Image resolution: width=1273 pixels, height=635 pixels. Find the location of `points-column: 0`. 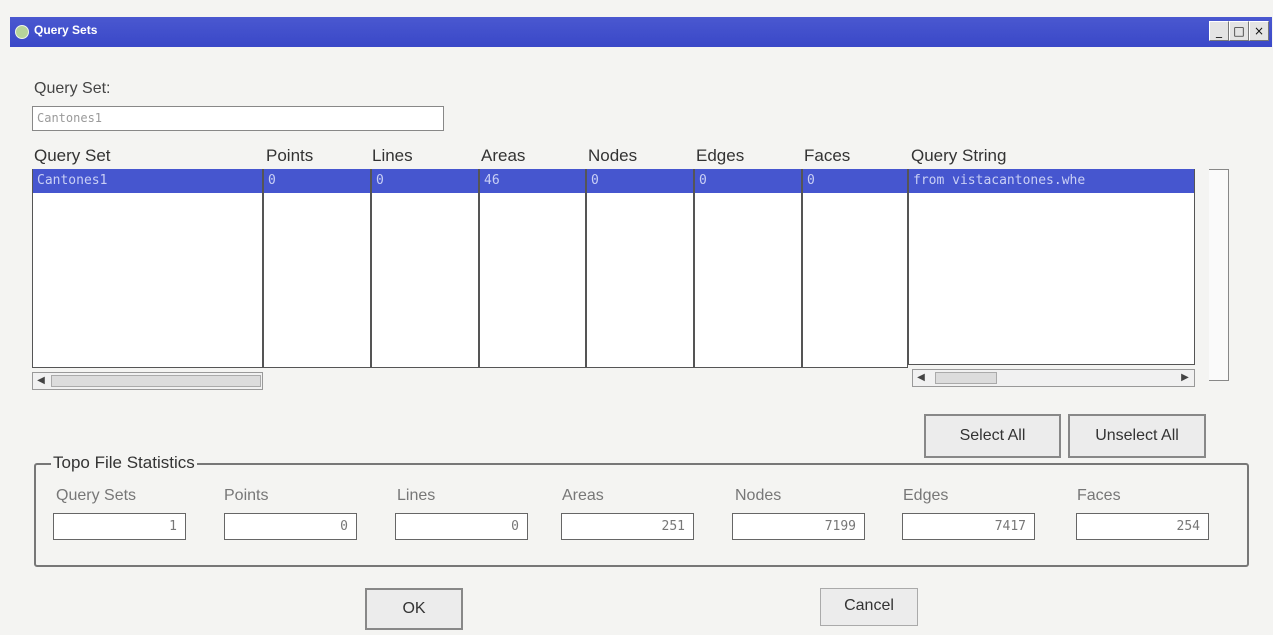

points-column: 0 is located at coordinates (317, 268).